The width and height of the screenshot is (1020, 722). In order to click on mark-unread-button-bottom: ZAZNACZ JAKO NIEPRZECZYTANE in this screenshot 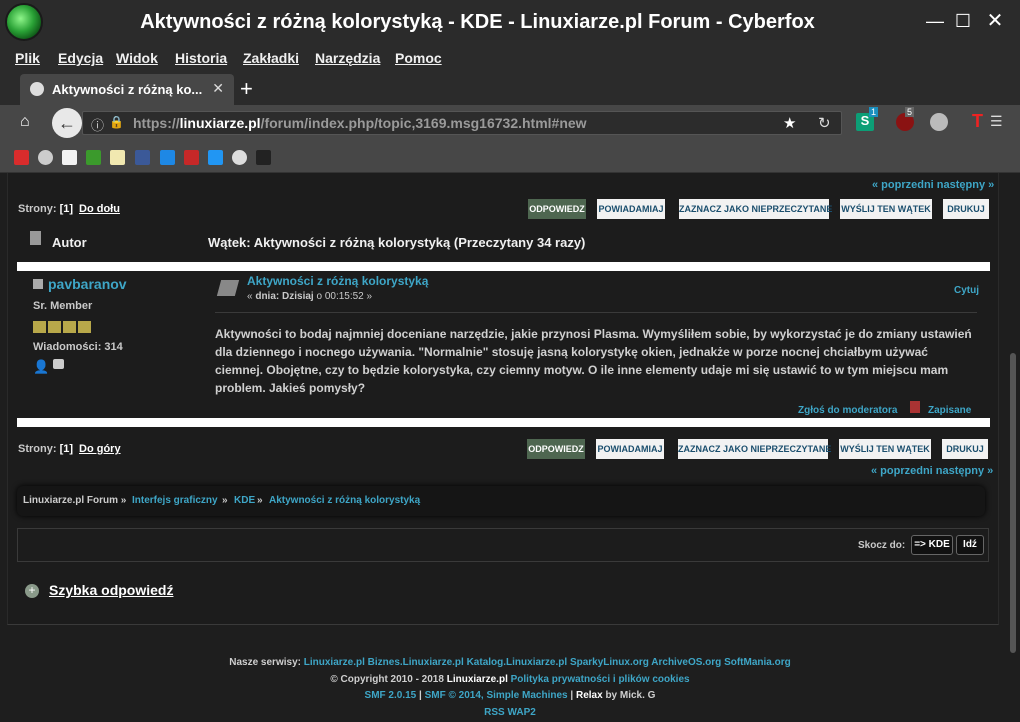, I will do `click(754, 449)`.